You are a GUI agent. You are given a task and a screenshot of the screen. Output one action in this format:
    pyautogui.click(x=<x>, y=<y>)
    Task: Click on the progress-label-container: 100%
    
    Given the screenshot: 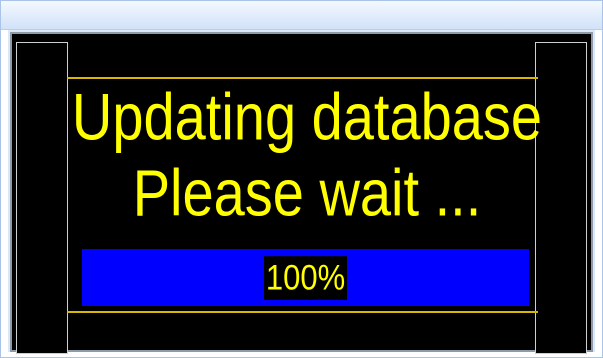 What is the action you would take?
    pyautogui.click(x=305, y=277)
    